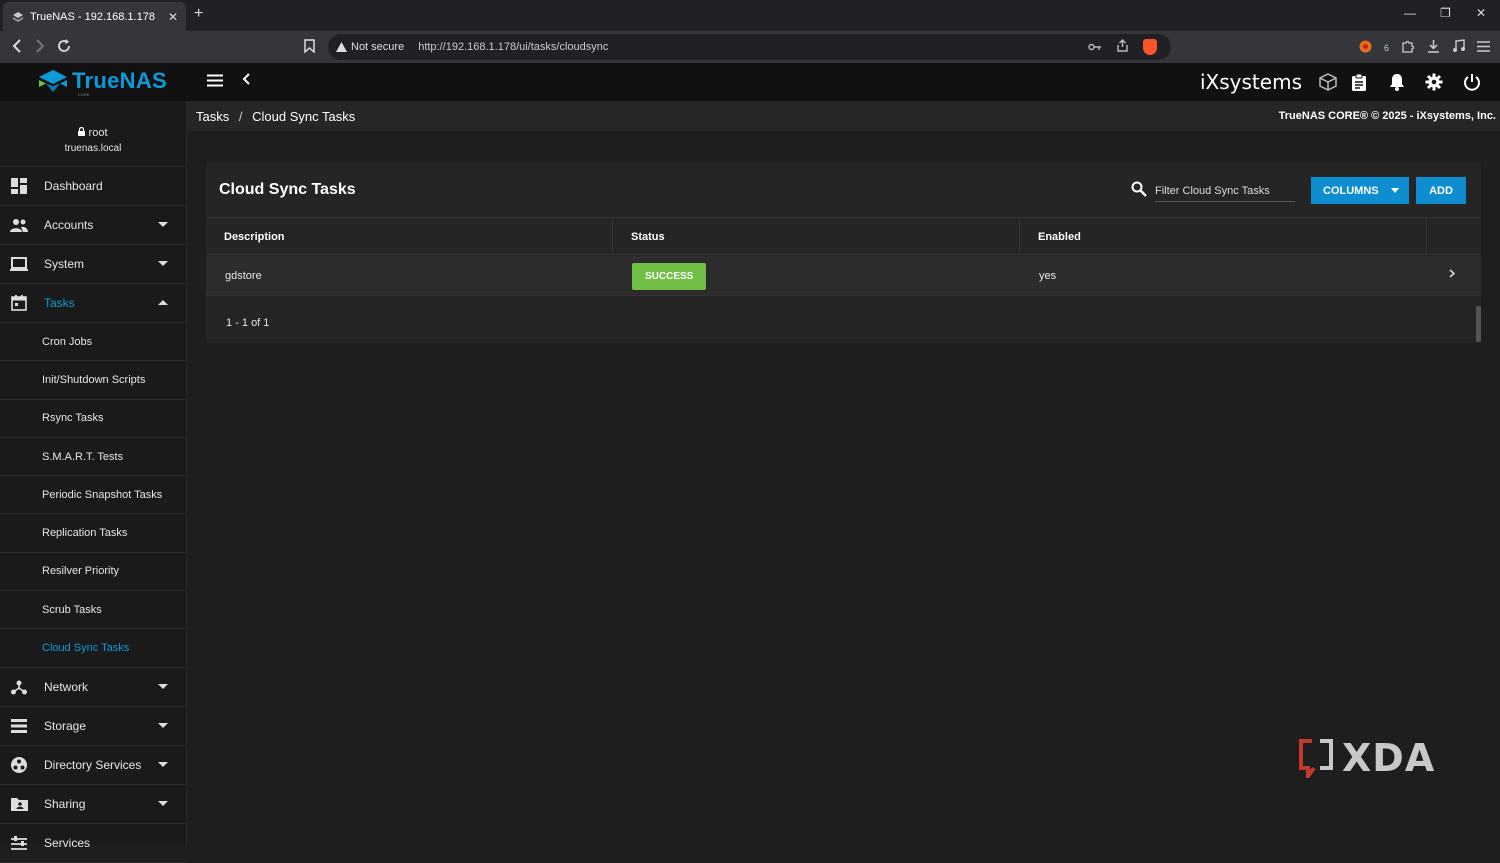 This screenshot has height=863, width=1500. Describe the element at coordinates (243, 276) in the screenshot. I see `cell-description: gdstore` at that location.